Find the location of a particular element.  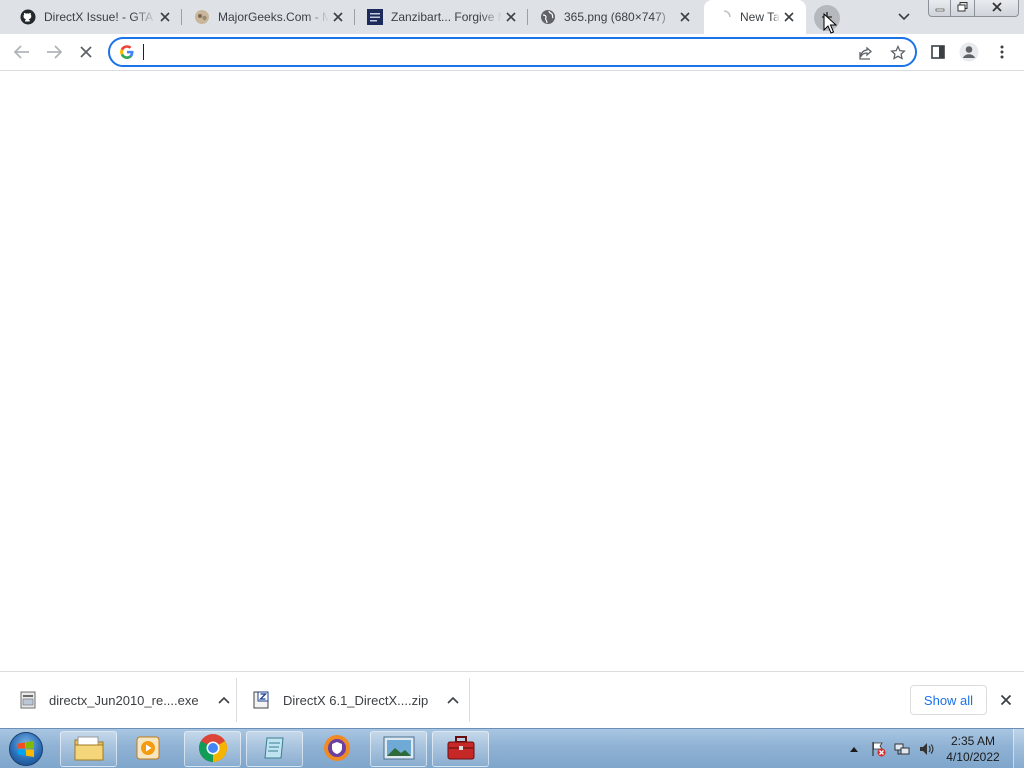

browser-toolbar is located at coordinates (512, 52).